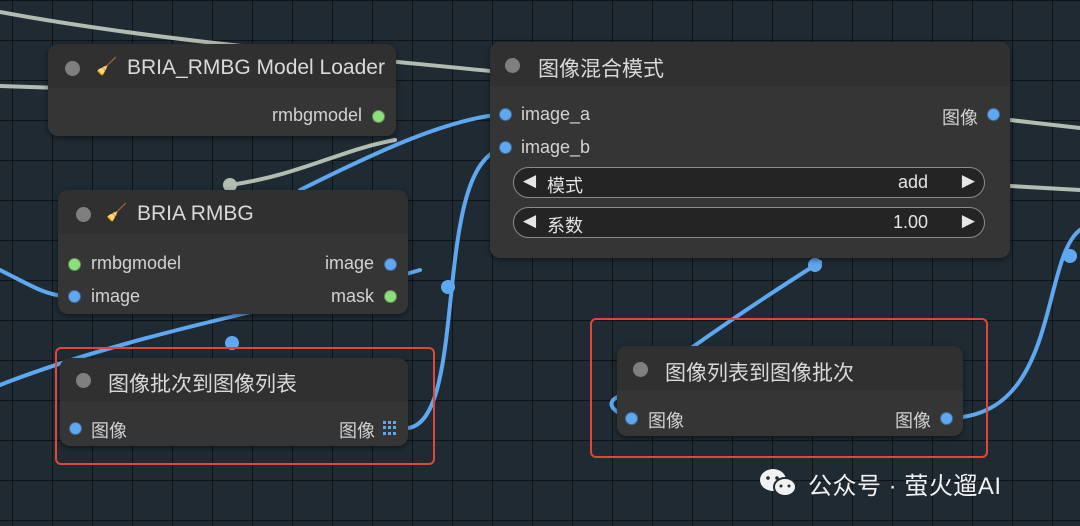  I want to click on input-label-image-a: image_a, so click(556, 114).